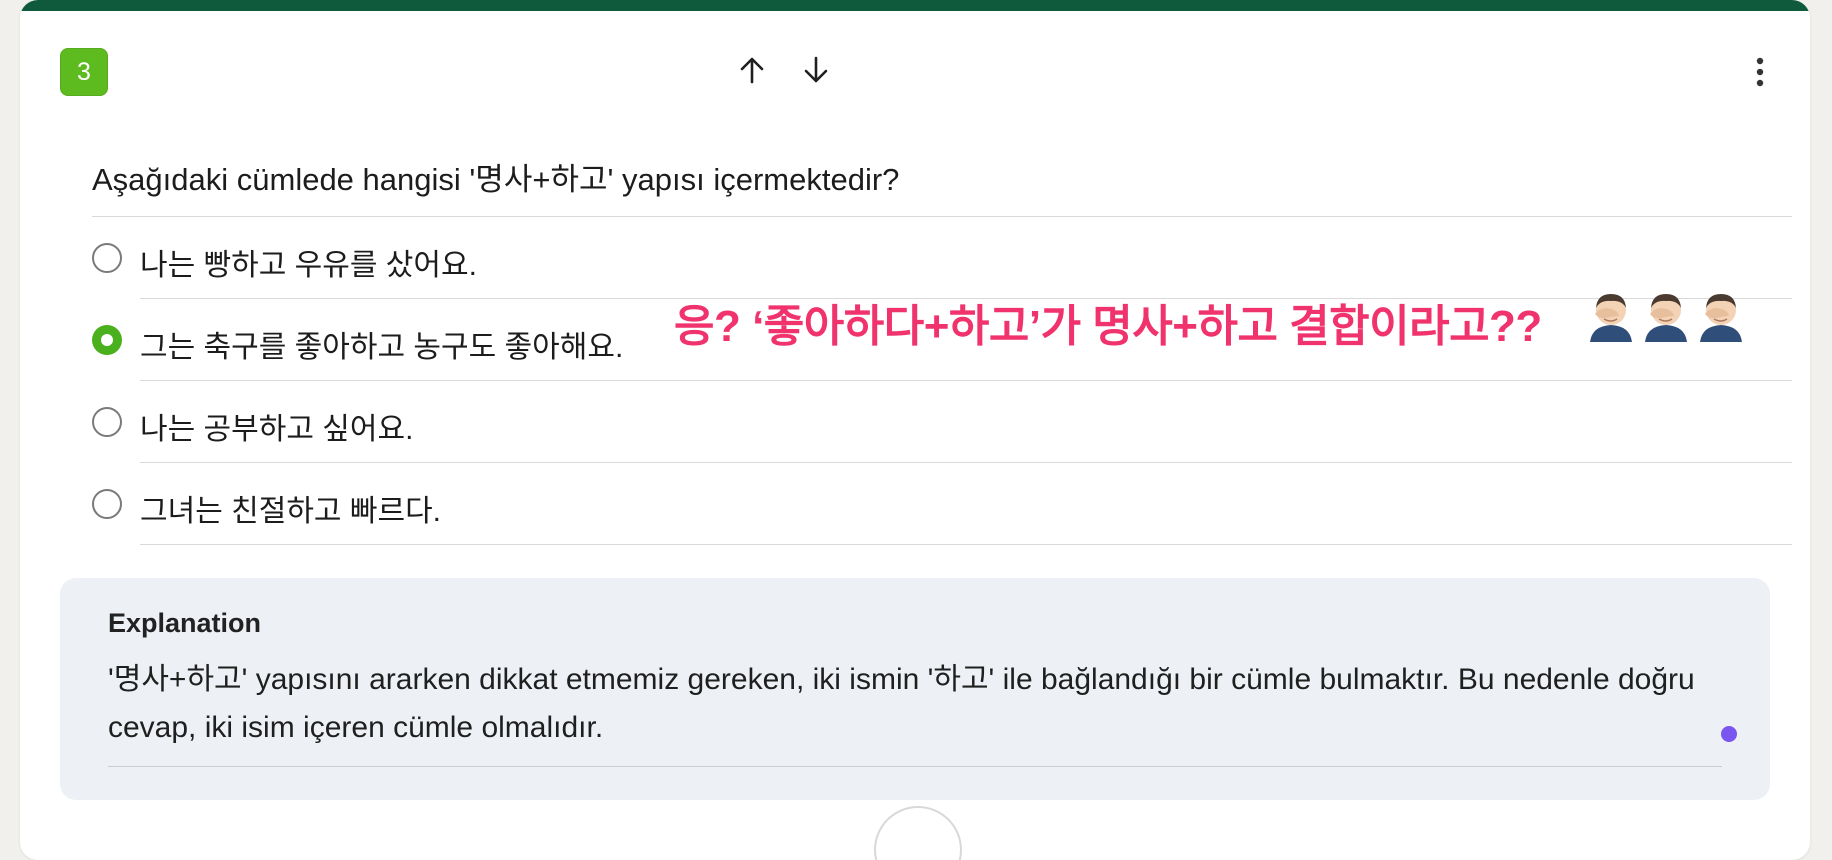 The height and width of the screenshot is (860, 1832). What do you see at coordinates (1108, 326) in the screenshot?
I see `annotation-text: 응? ‘좋아하다+하고’가 명사+하고 결합이라고??` at bounding box center [1108, 326].